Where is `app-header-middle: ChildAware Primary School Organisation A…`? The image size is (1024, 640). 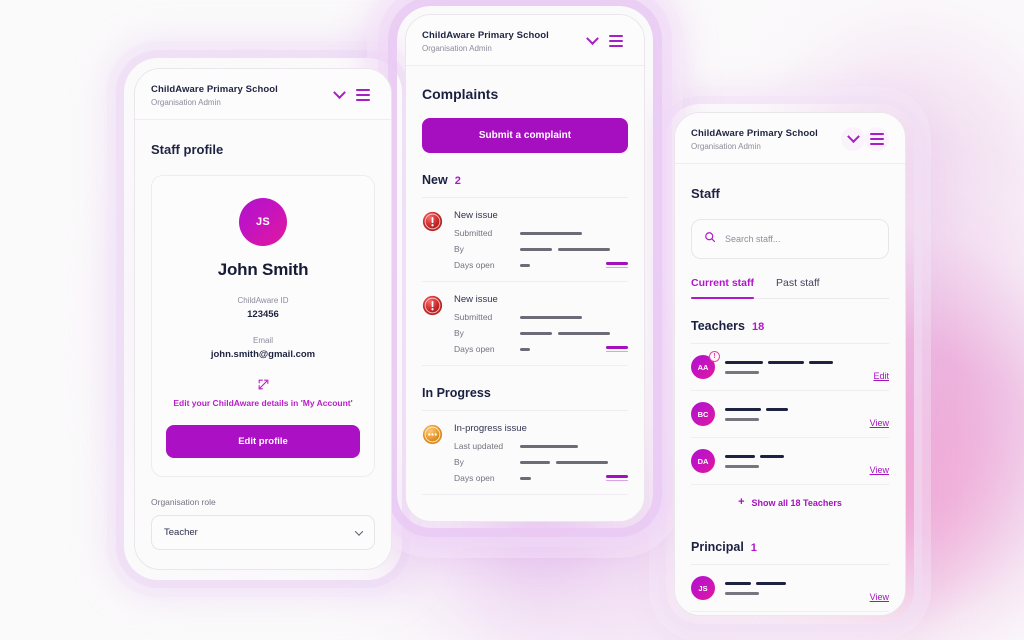 app-header-middle: ChildAware Primary School Organisation A… is located at coordinates (525, 40).